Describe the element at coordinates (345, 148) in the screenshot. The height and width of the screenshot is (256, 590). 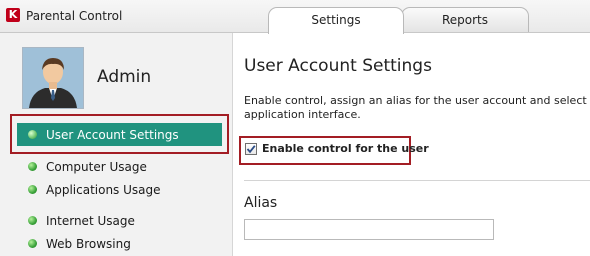
I see `enable-control-label: Enable control for the user` at that location.